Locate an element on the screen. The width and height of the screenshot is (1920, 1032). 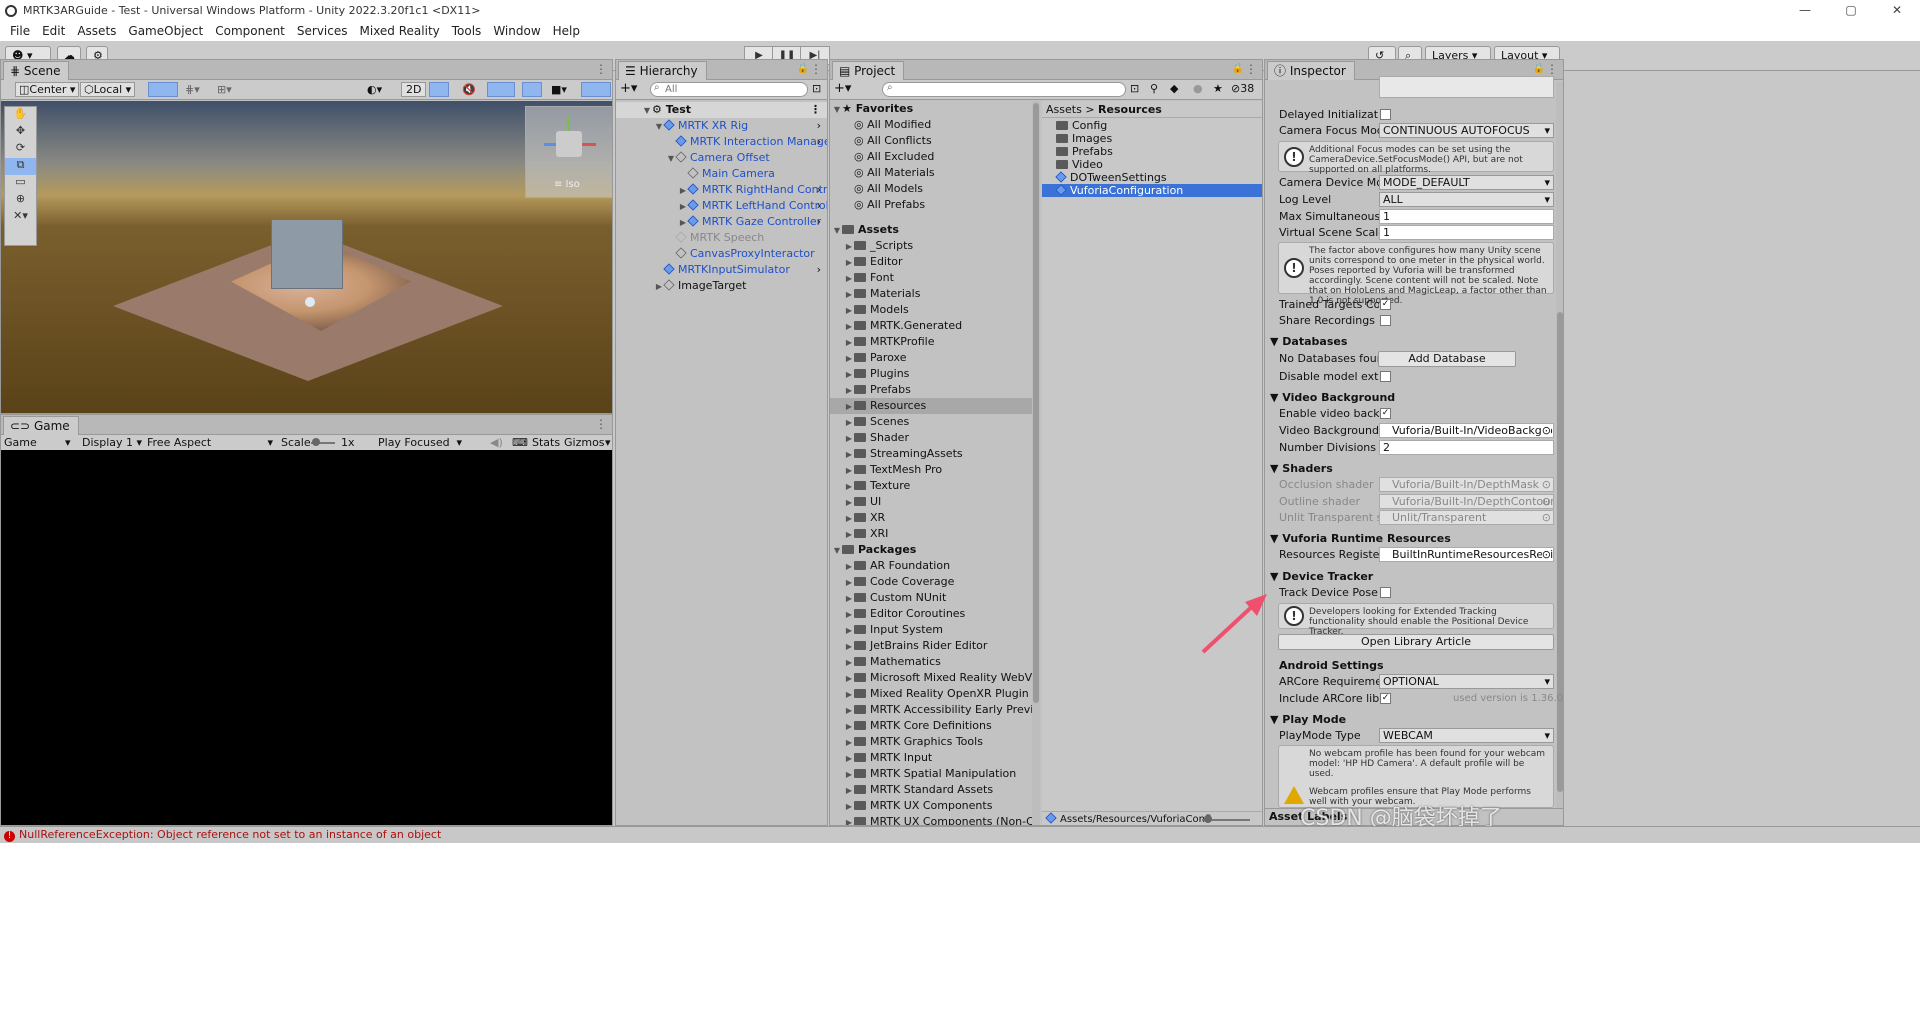
log-level-dropdown: ALL ▾ is located at coordinates (1466, 199).